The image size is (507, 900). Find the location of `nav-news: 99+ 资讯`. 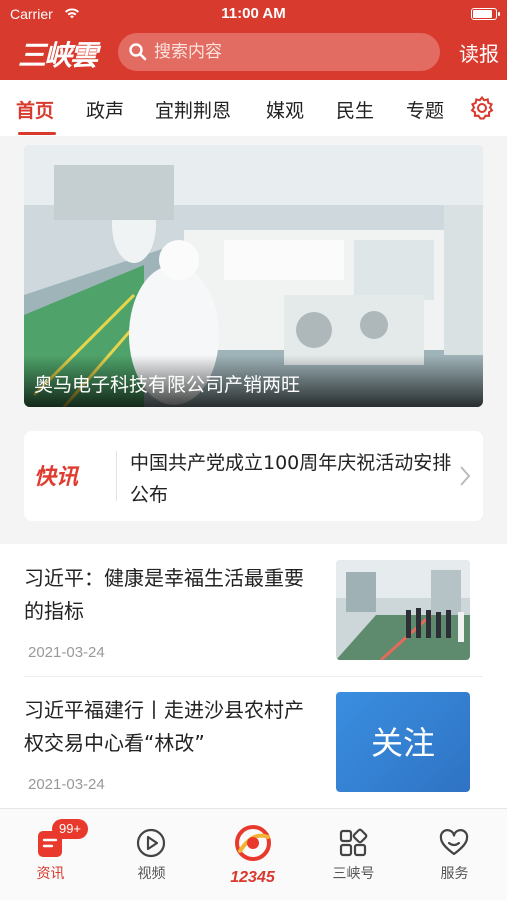

nav-news: 99+ 资讯 is located at coordinates (50, 854).